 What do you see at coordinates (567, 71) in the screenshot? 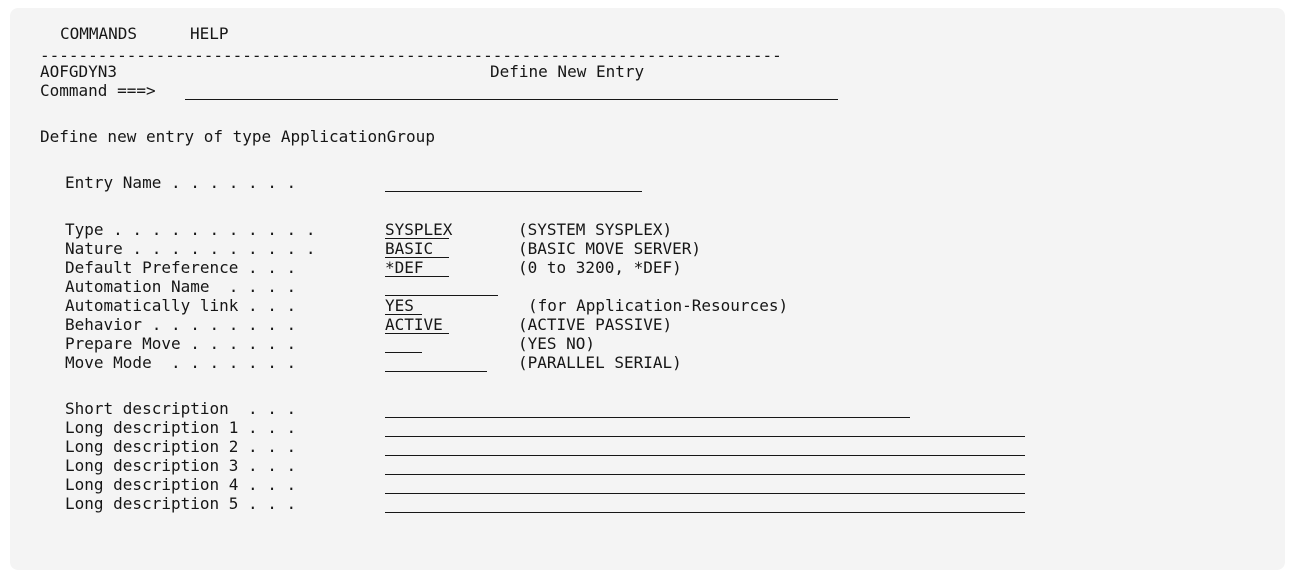
I see `panel-title: Define New Entry` at bounding box center [567, 71].